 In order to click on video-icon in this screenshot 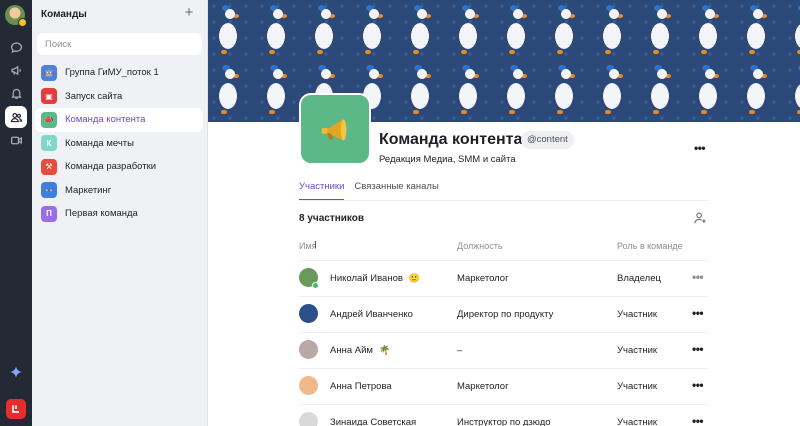, I will do `click(16, 140)`.